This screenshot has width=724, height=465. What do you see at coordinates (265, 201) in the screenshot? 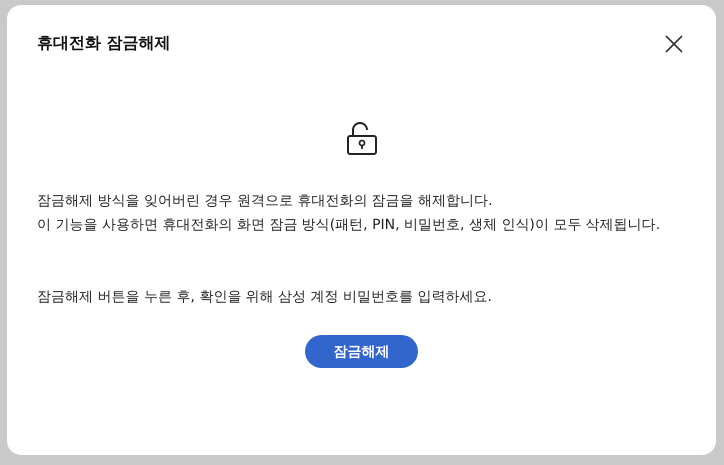
I see `description-text: 잠금해제 방식을 잊어버린 경우 원격으로 휴대전화의 잠금을 해제합니다.` at bounding box center [265, 201].